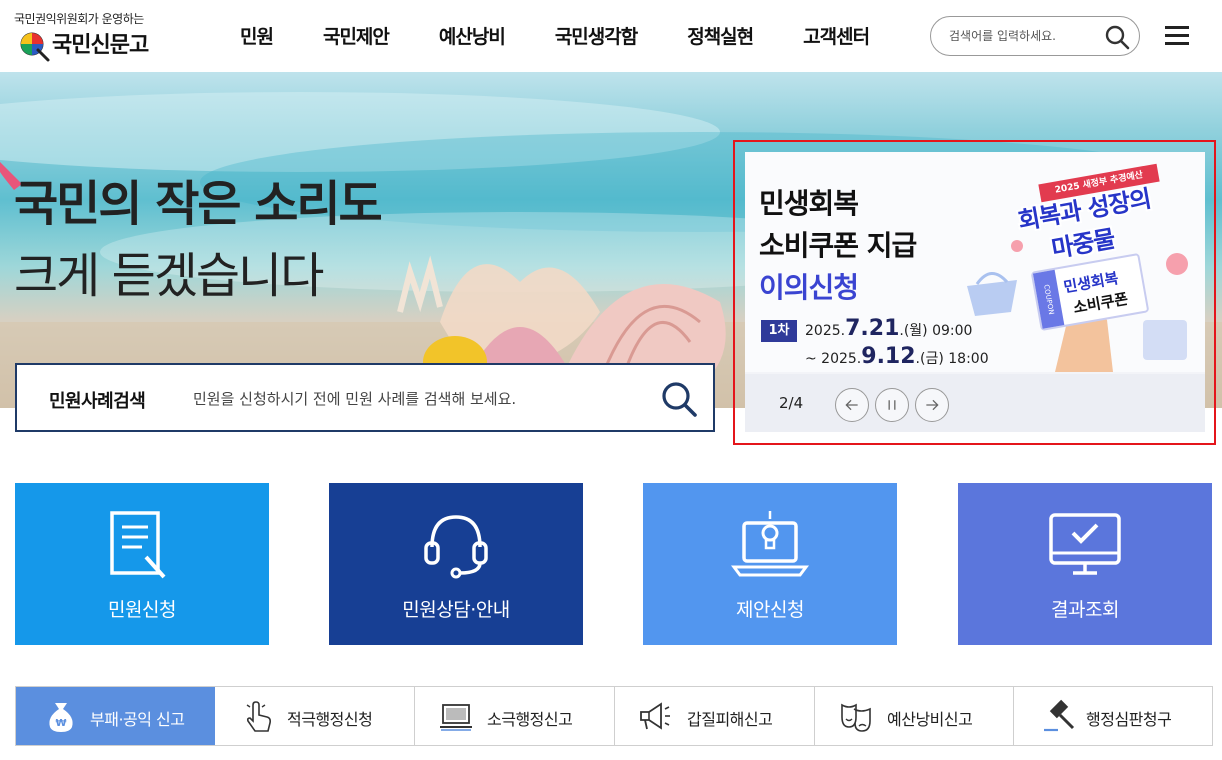 The image size is (1222, 760). I want to click on logo-emblem-icon, so click(35, 47).